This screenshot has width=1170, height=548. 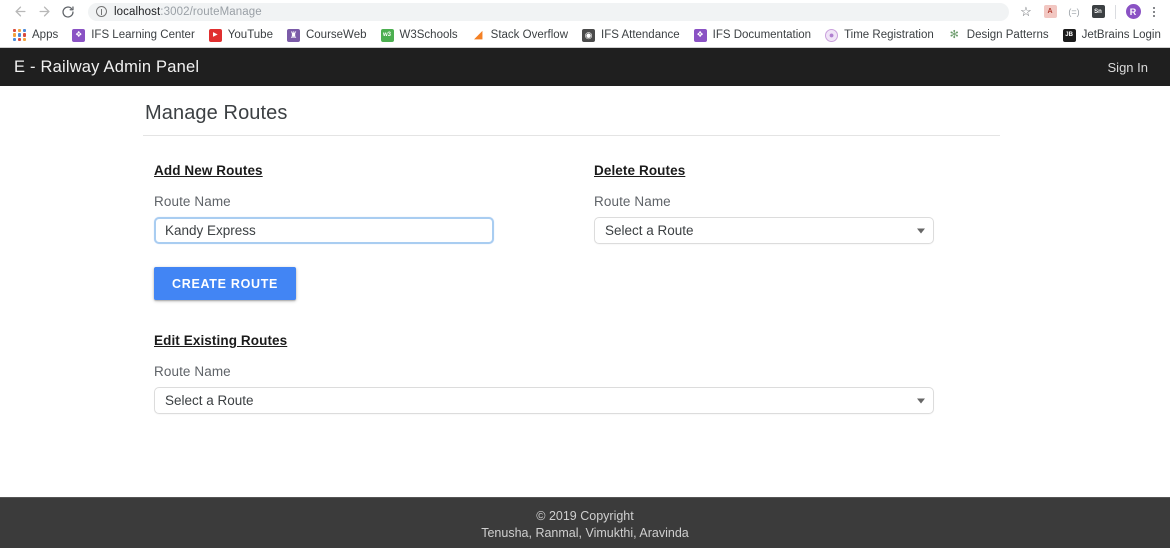 I want to click on w3schools-icon: w3, so click(x=387, y=35).